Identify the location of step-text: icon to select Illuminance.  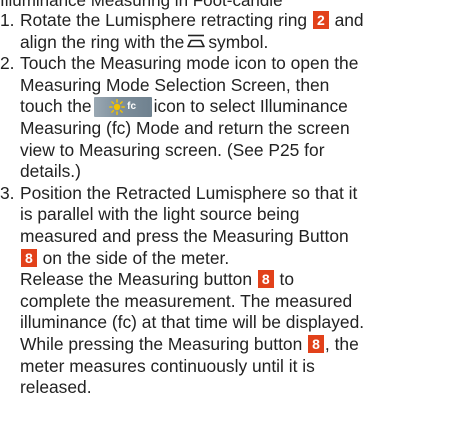
(250, 106).